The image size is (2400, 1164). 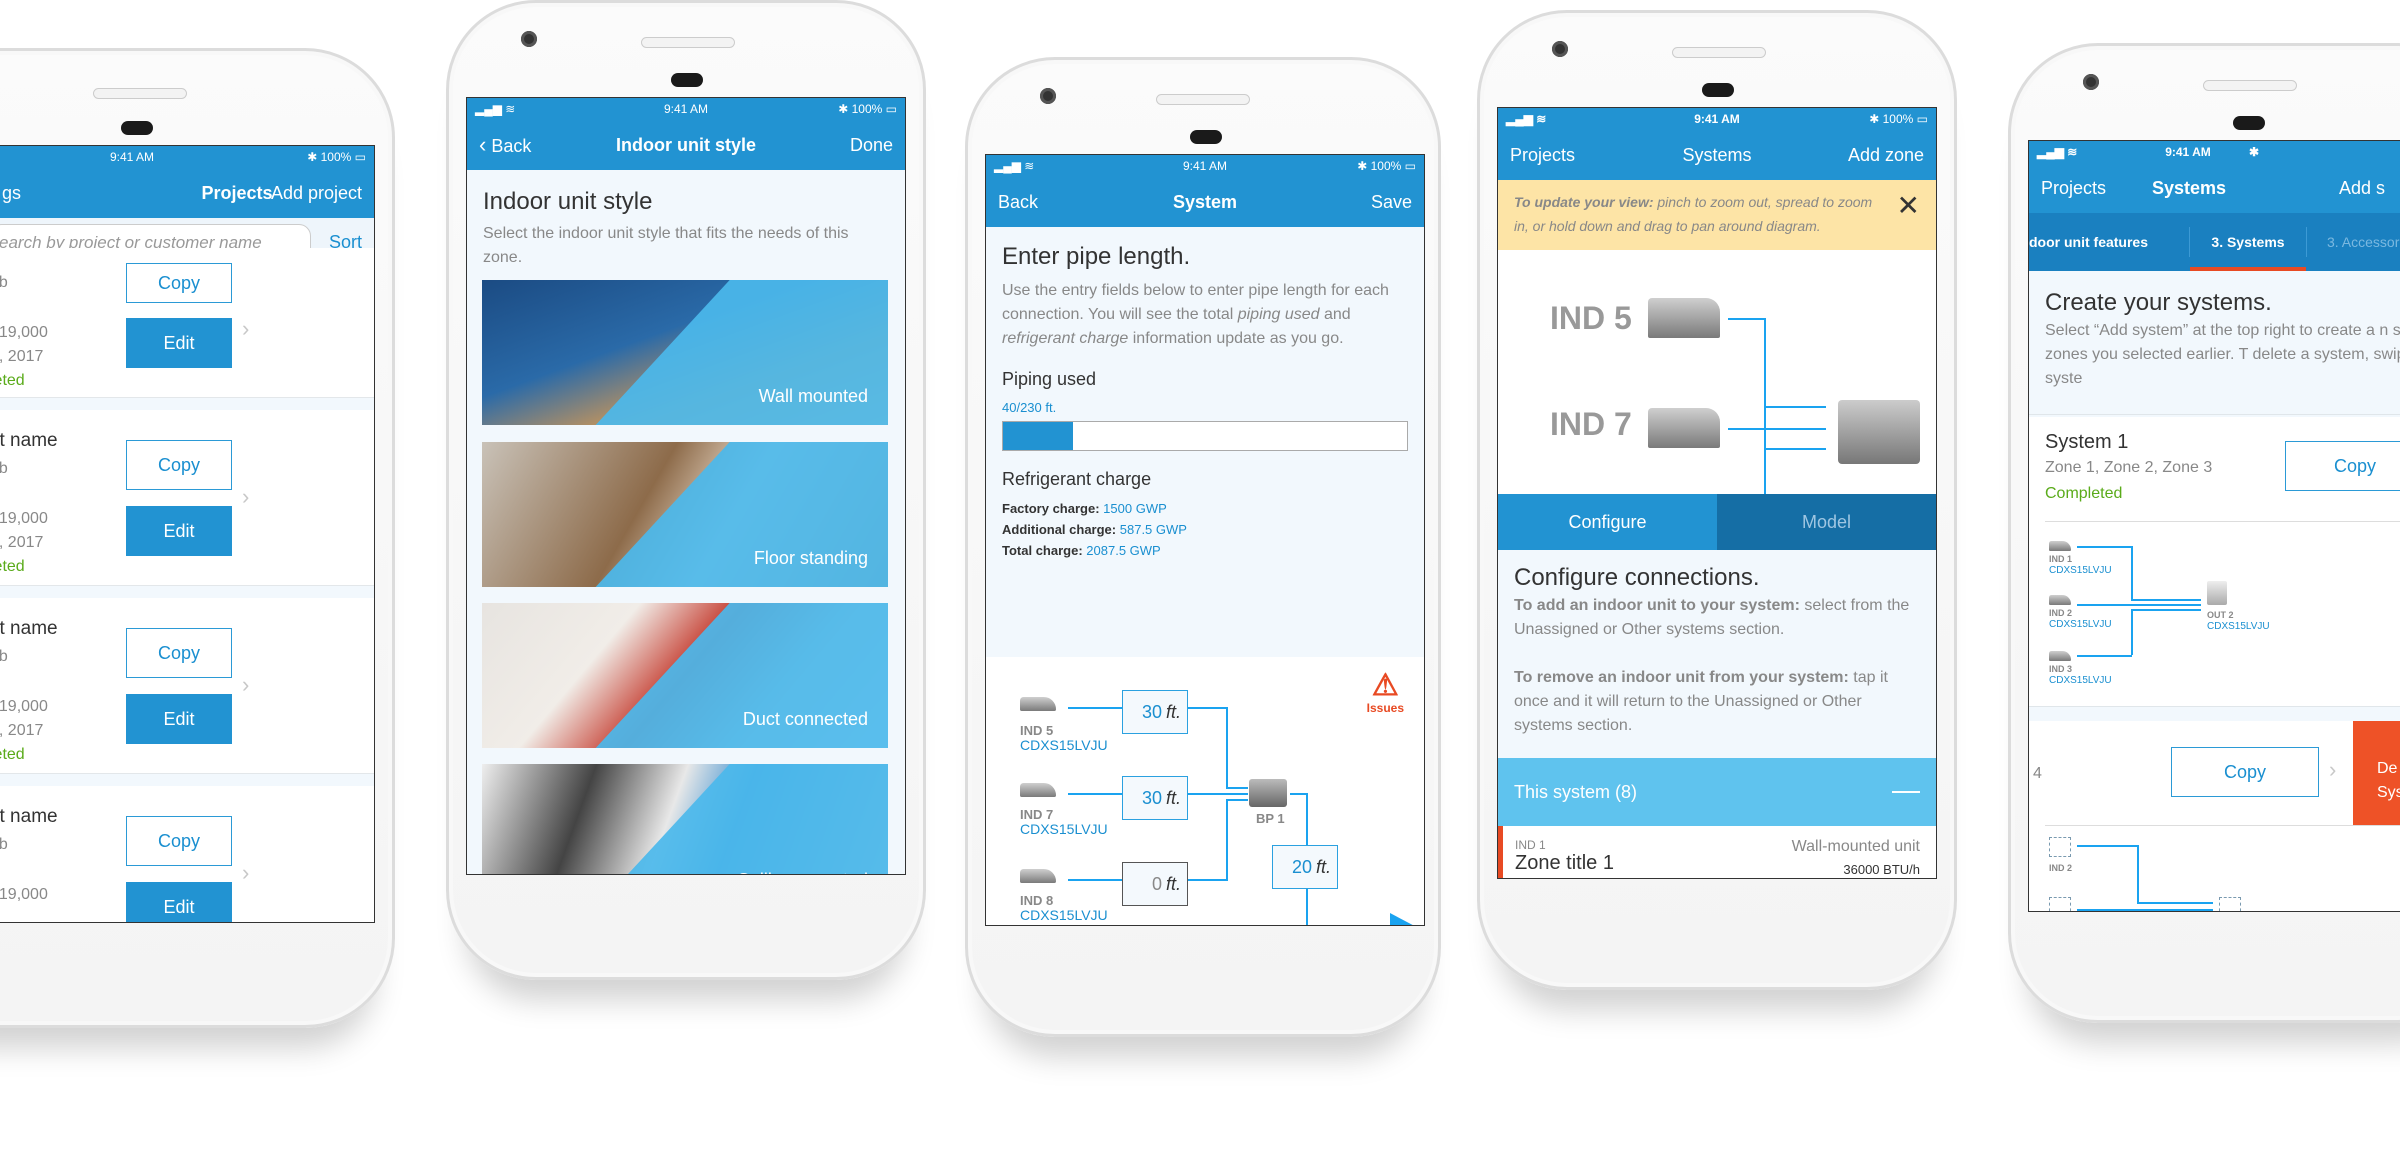 I want to click on nav-bar: Projects Systems Add s, so click(x=2214, y=188).